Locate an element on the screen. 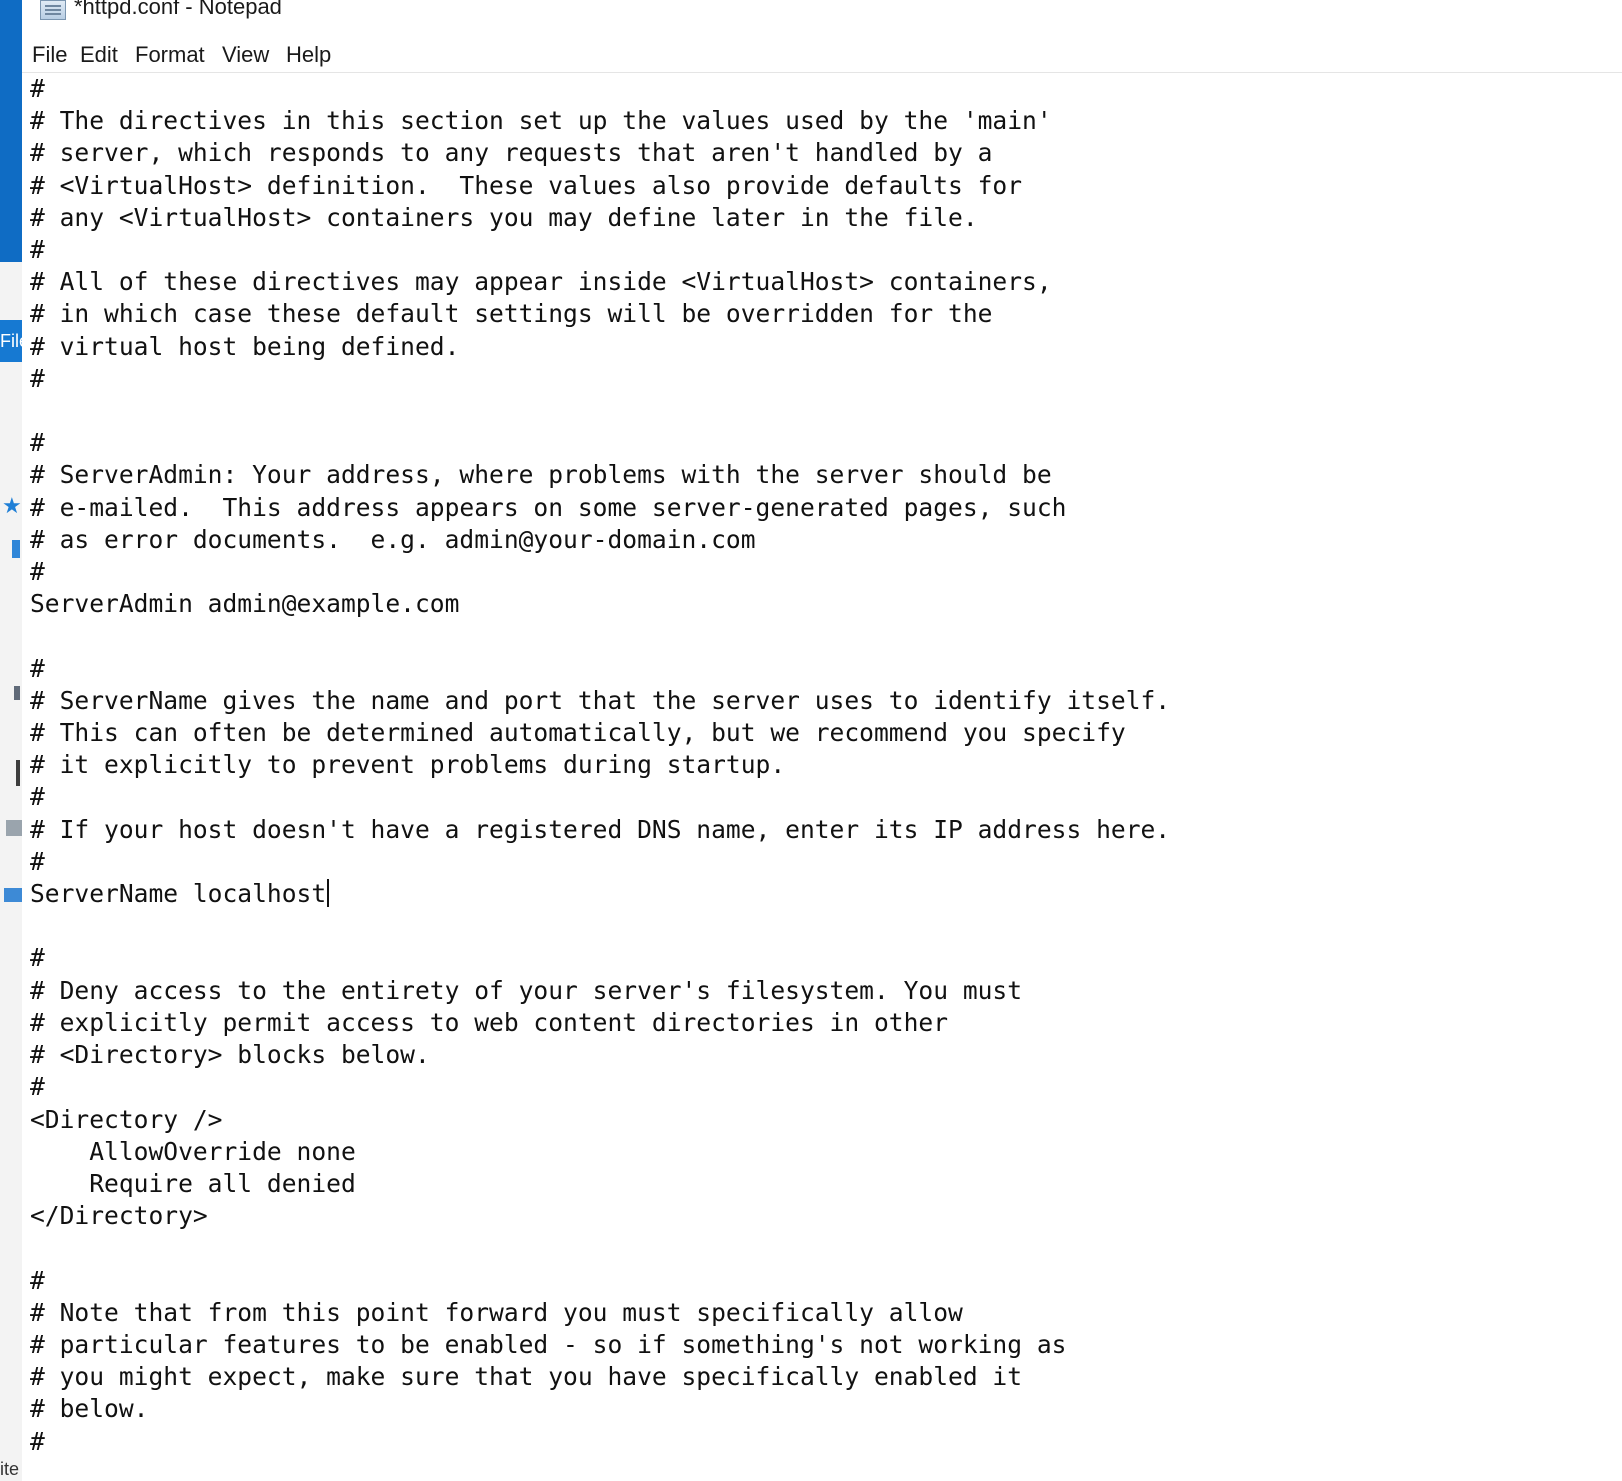  title-bar: *httpd.conf - Notepad is located at coordinates (822, 15).